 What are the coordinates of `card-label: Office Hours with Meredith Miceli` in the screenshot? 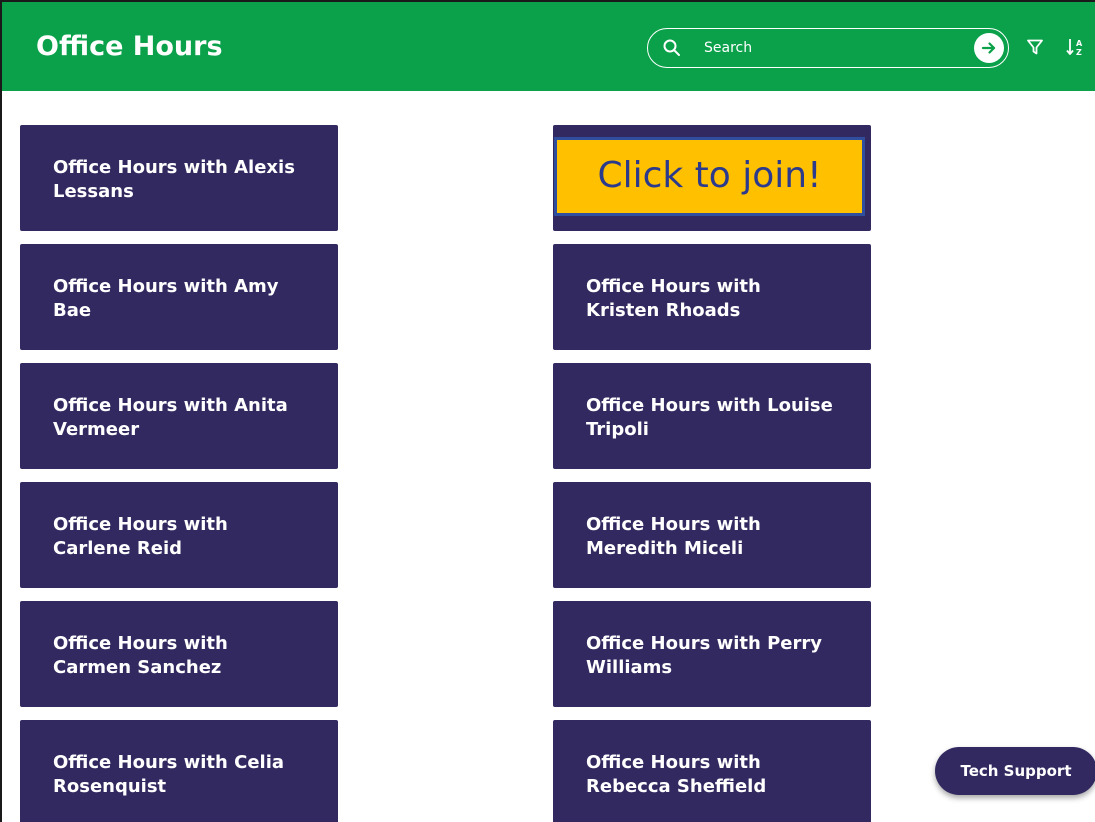 It's located at (673, 536).